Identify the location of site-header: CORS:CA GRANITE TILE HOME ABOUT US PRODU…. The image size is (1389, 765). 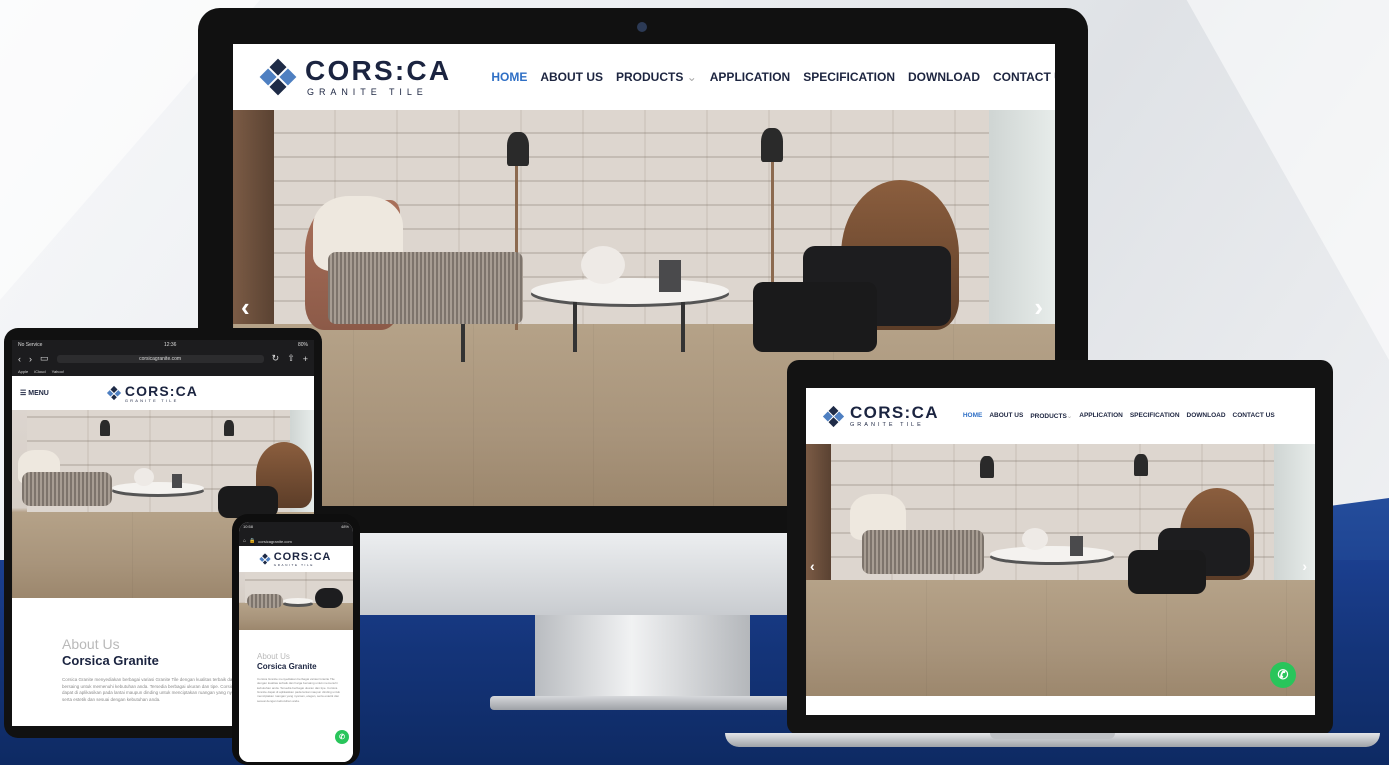
(644, 77).